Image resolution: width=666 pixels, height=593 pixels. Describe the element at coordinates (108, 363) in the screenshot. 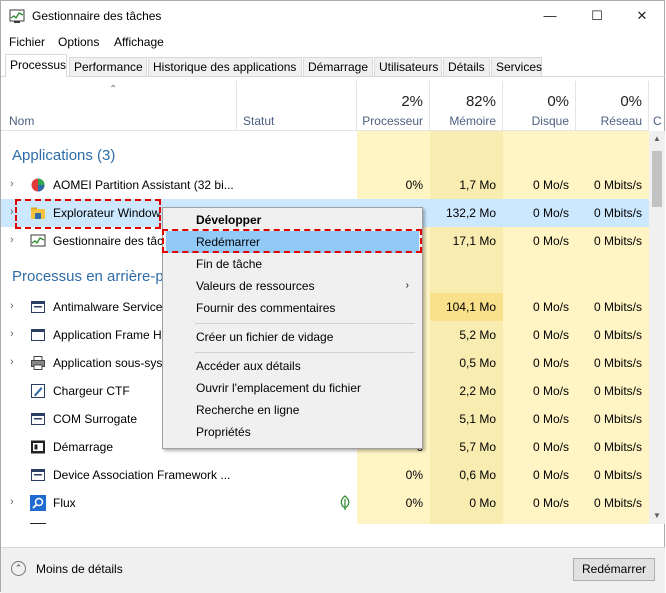

I see `process-name: Application sous-sys` at that location.